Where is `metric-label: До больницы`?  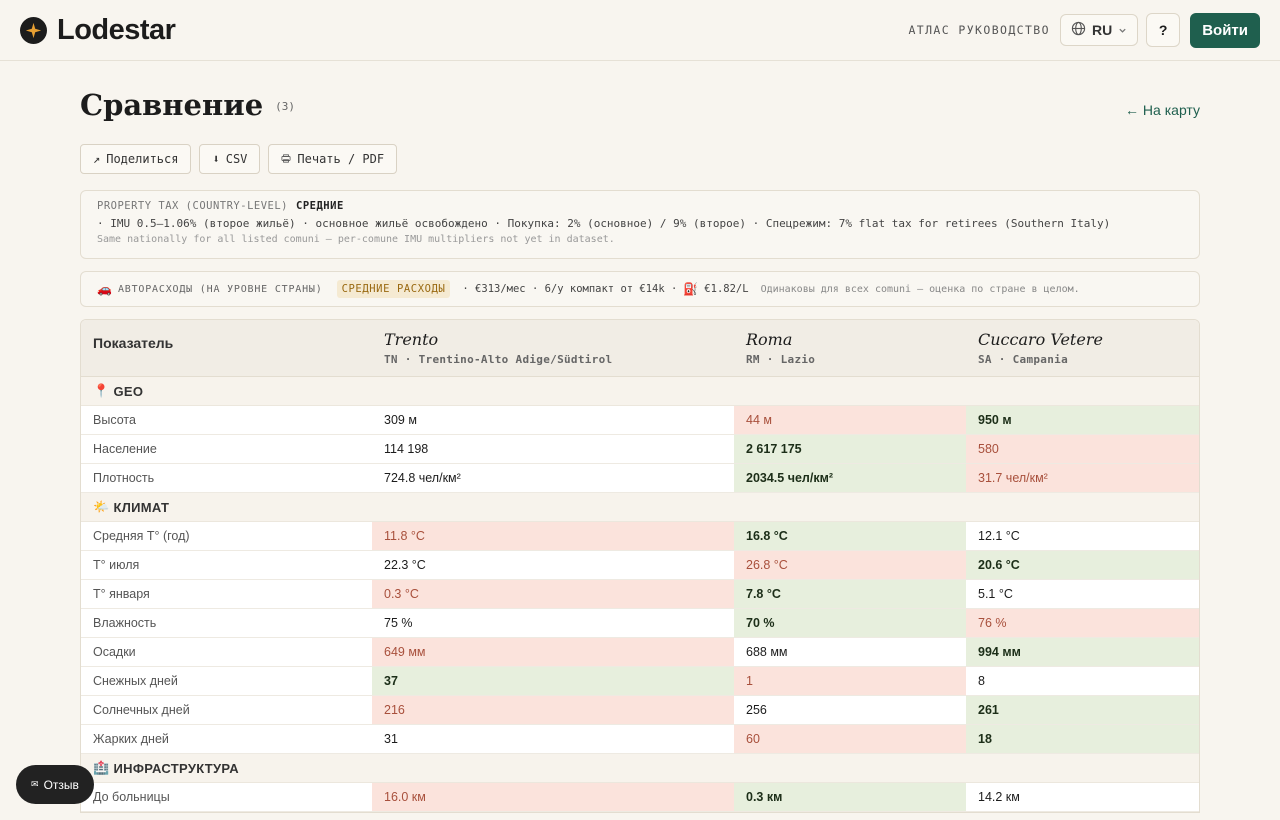 metric-label: До больницы is located at coordinates (131, 797).